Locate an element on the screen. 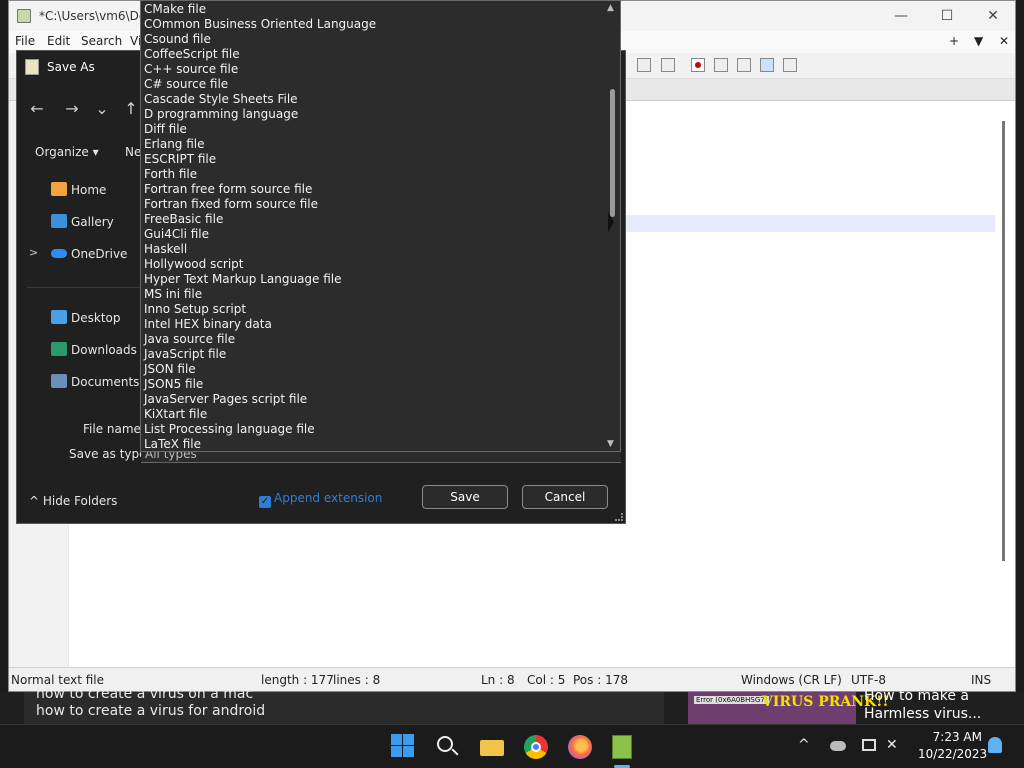 The height and width of the screenshot is (768, 1024). open-folder-icon is located at coordinates (644, 65).